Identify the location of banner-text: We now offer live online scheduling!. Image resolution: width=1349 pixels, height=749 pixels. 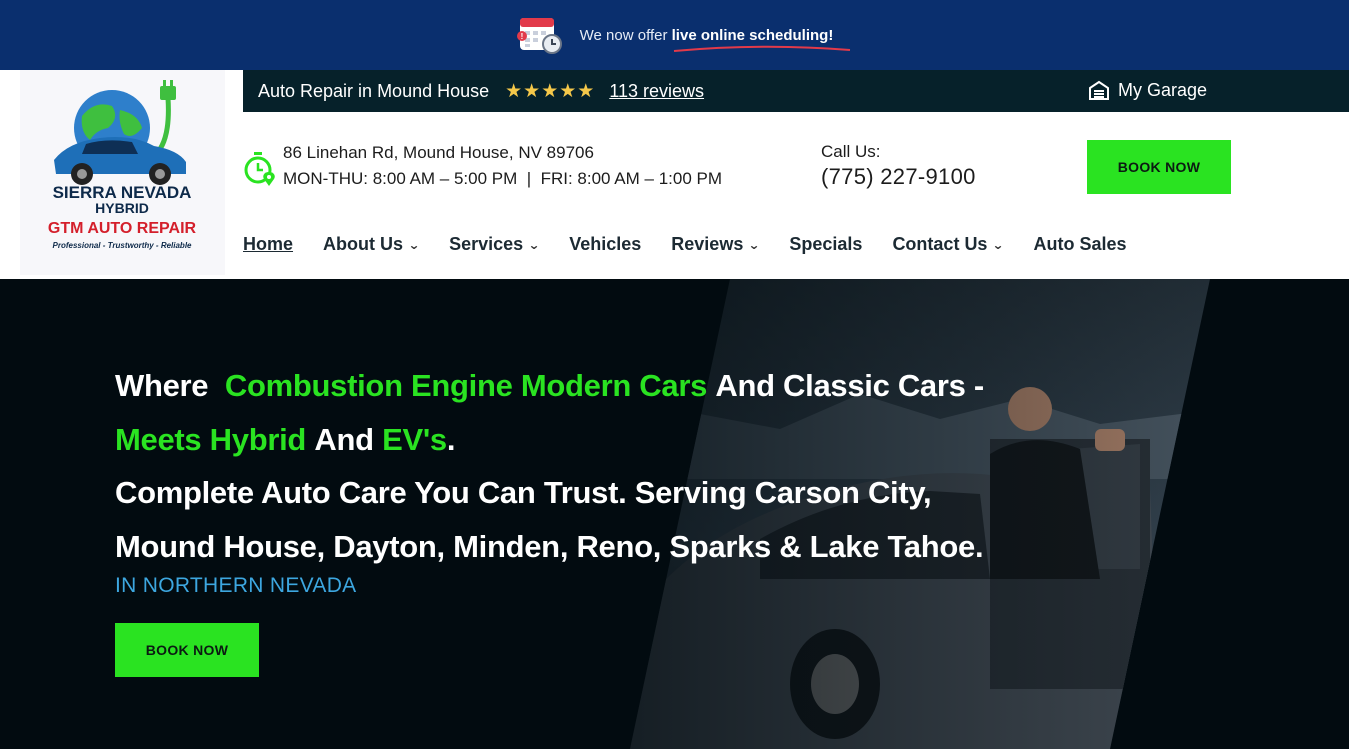
(714, 39).